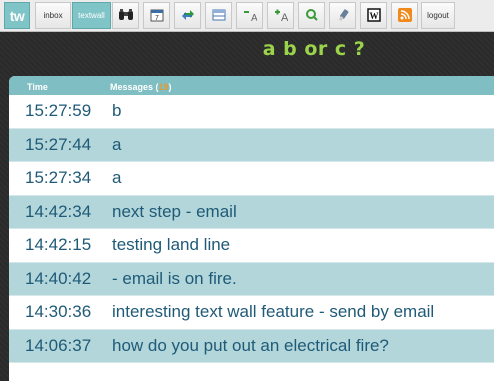 Image resolution: width=494 pixels, height=381 pixels. I want to click on refresh-button, so click(187, 15).